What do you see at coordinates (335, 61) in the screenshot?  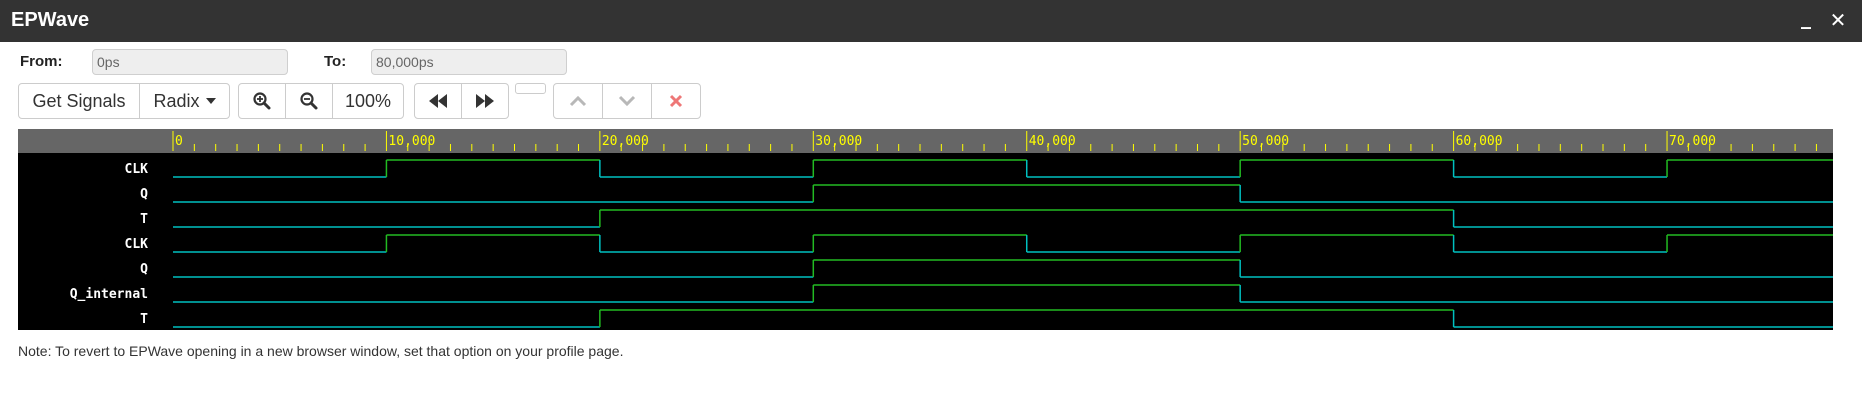 I see `to-label: To:` at bounding box center [335, 61].